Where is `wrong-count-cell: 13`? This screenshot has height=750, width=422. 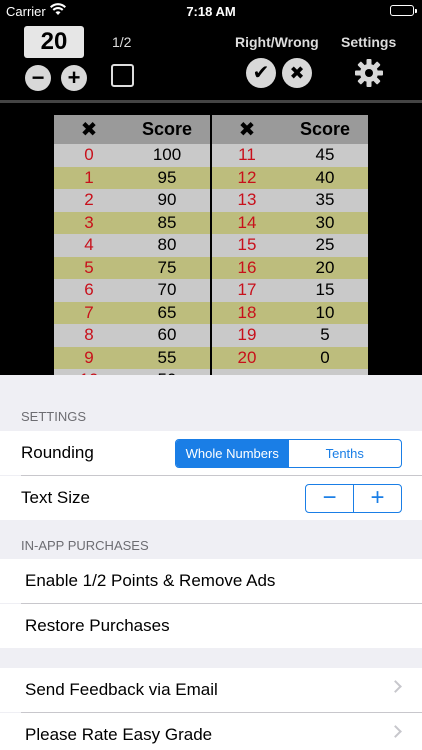 wrong-count-cell: 13 is located at coordinates (247, 200).